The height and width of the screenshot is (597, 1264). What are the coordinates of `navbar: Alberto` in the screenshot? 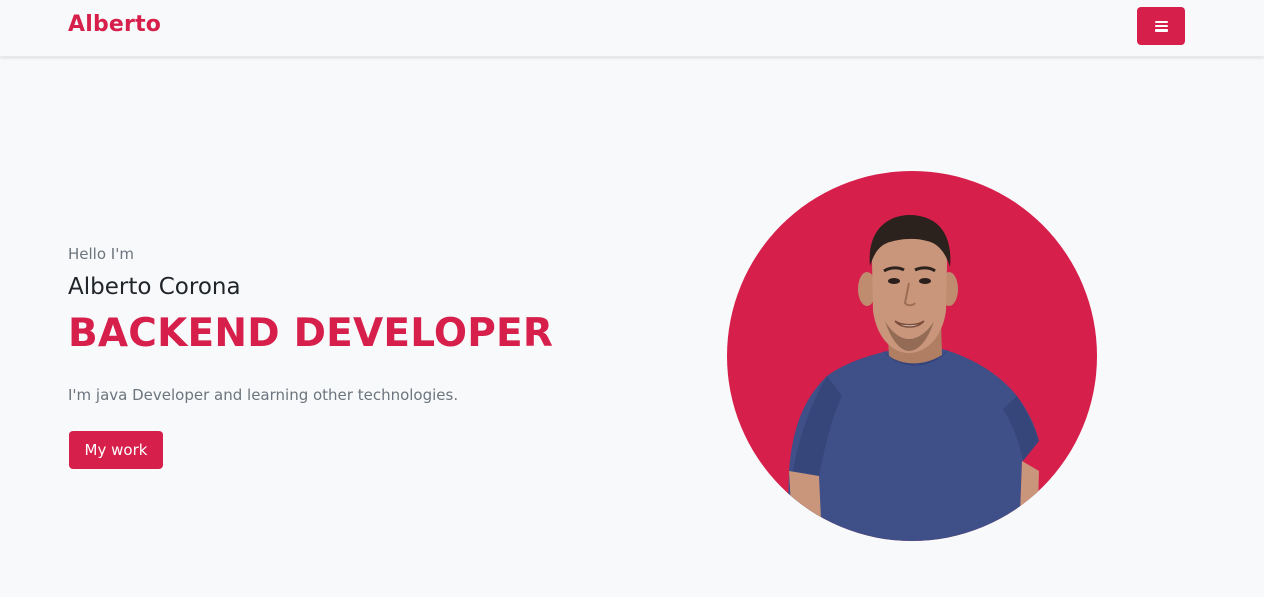 It's located at (632, 28).